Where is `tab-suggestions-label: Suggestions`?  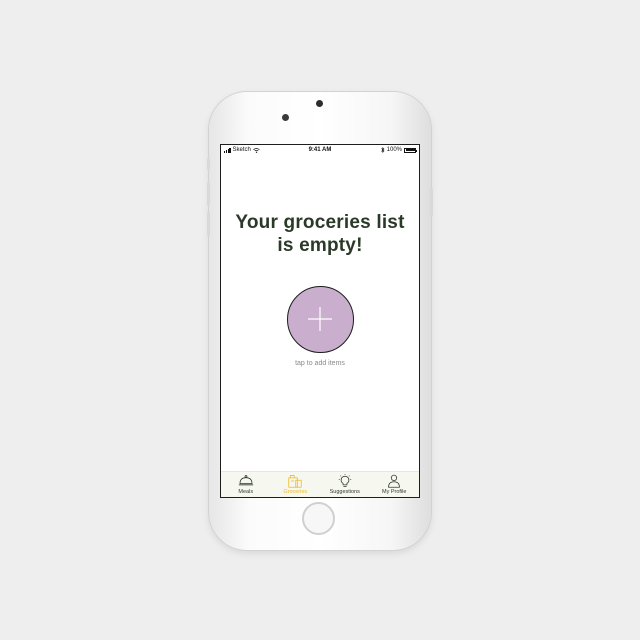
tab-suggestions-label: Suggestions is located at coordinates (344, 492).